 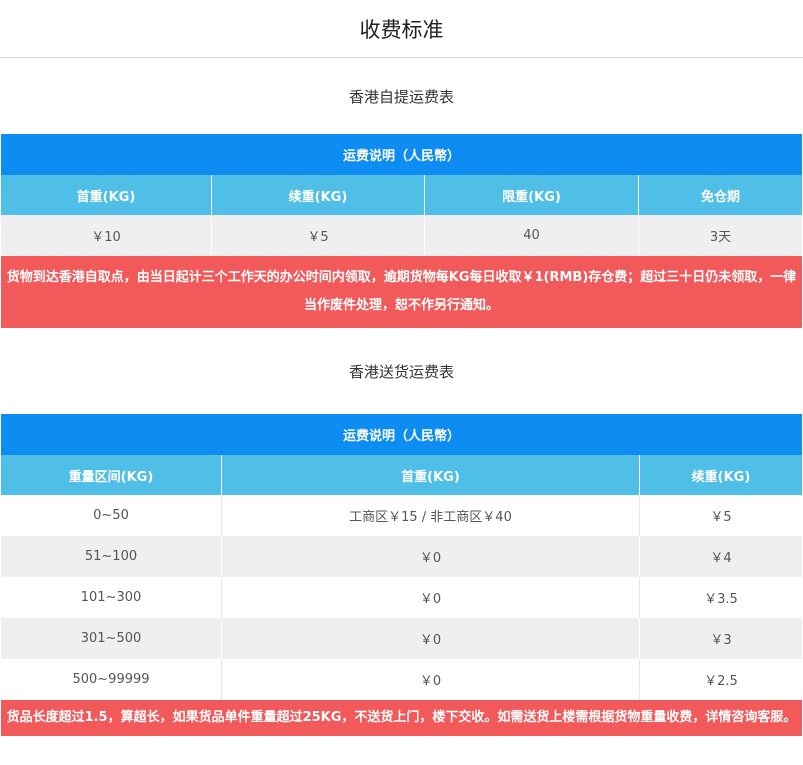 What do you see at coordinates (720, 197) in the screenshot?
I see `column-header-free-storage: 免仓期` at bounding box center [720, 197].